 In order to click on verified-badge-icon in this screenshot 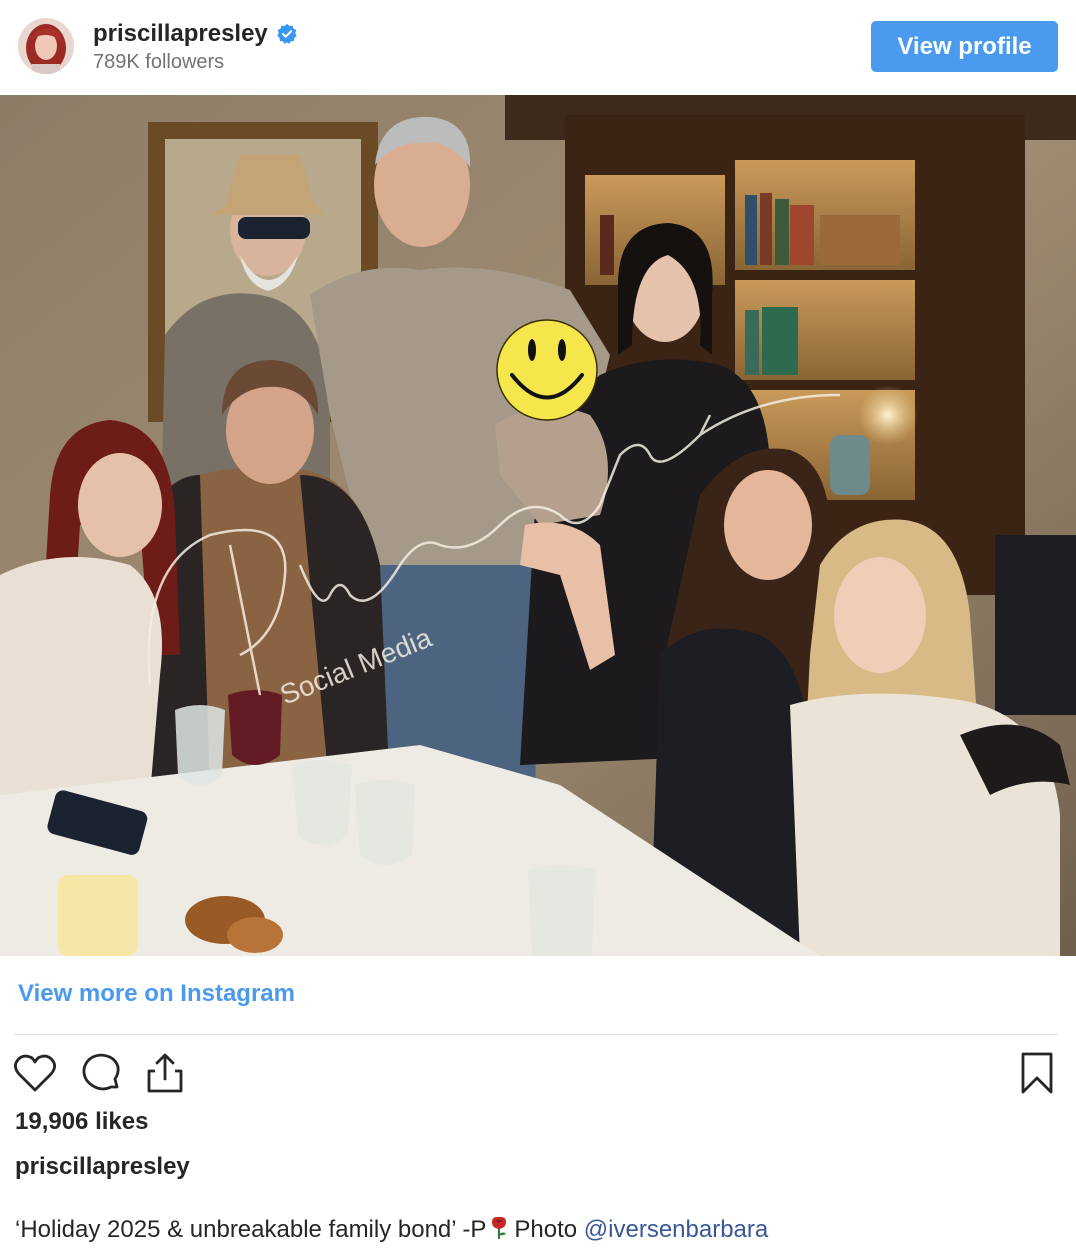, I will do `click(287, 34)`.